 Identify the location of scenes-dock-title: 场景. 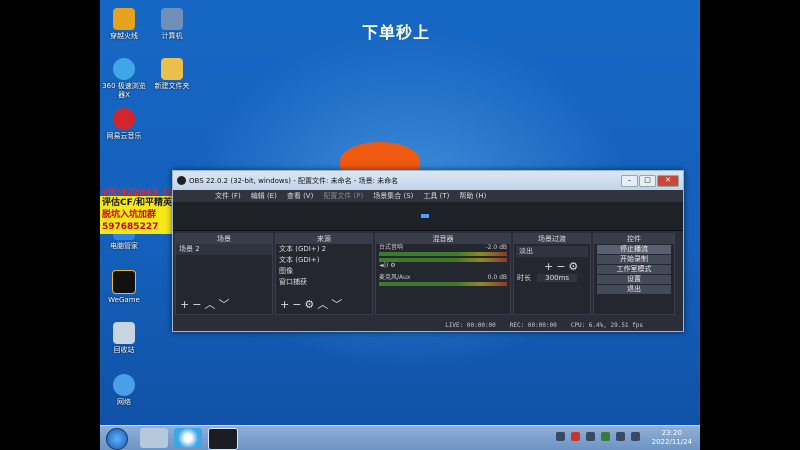
(224, 239).